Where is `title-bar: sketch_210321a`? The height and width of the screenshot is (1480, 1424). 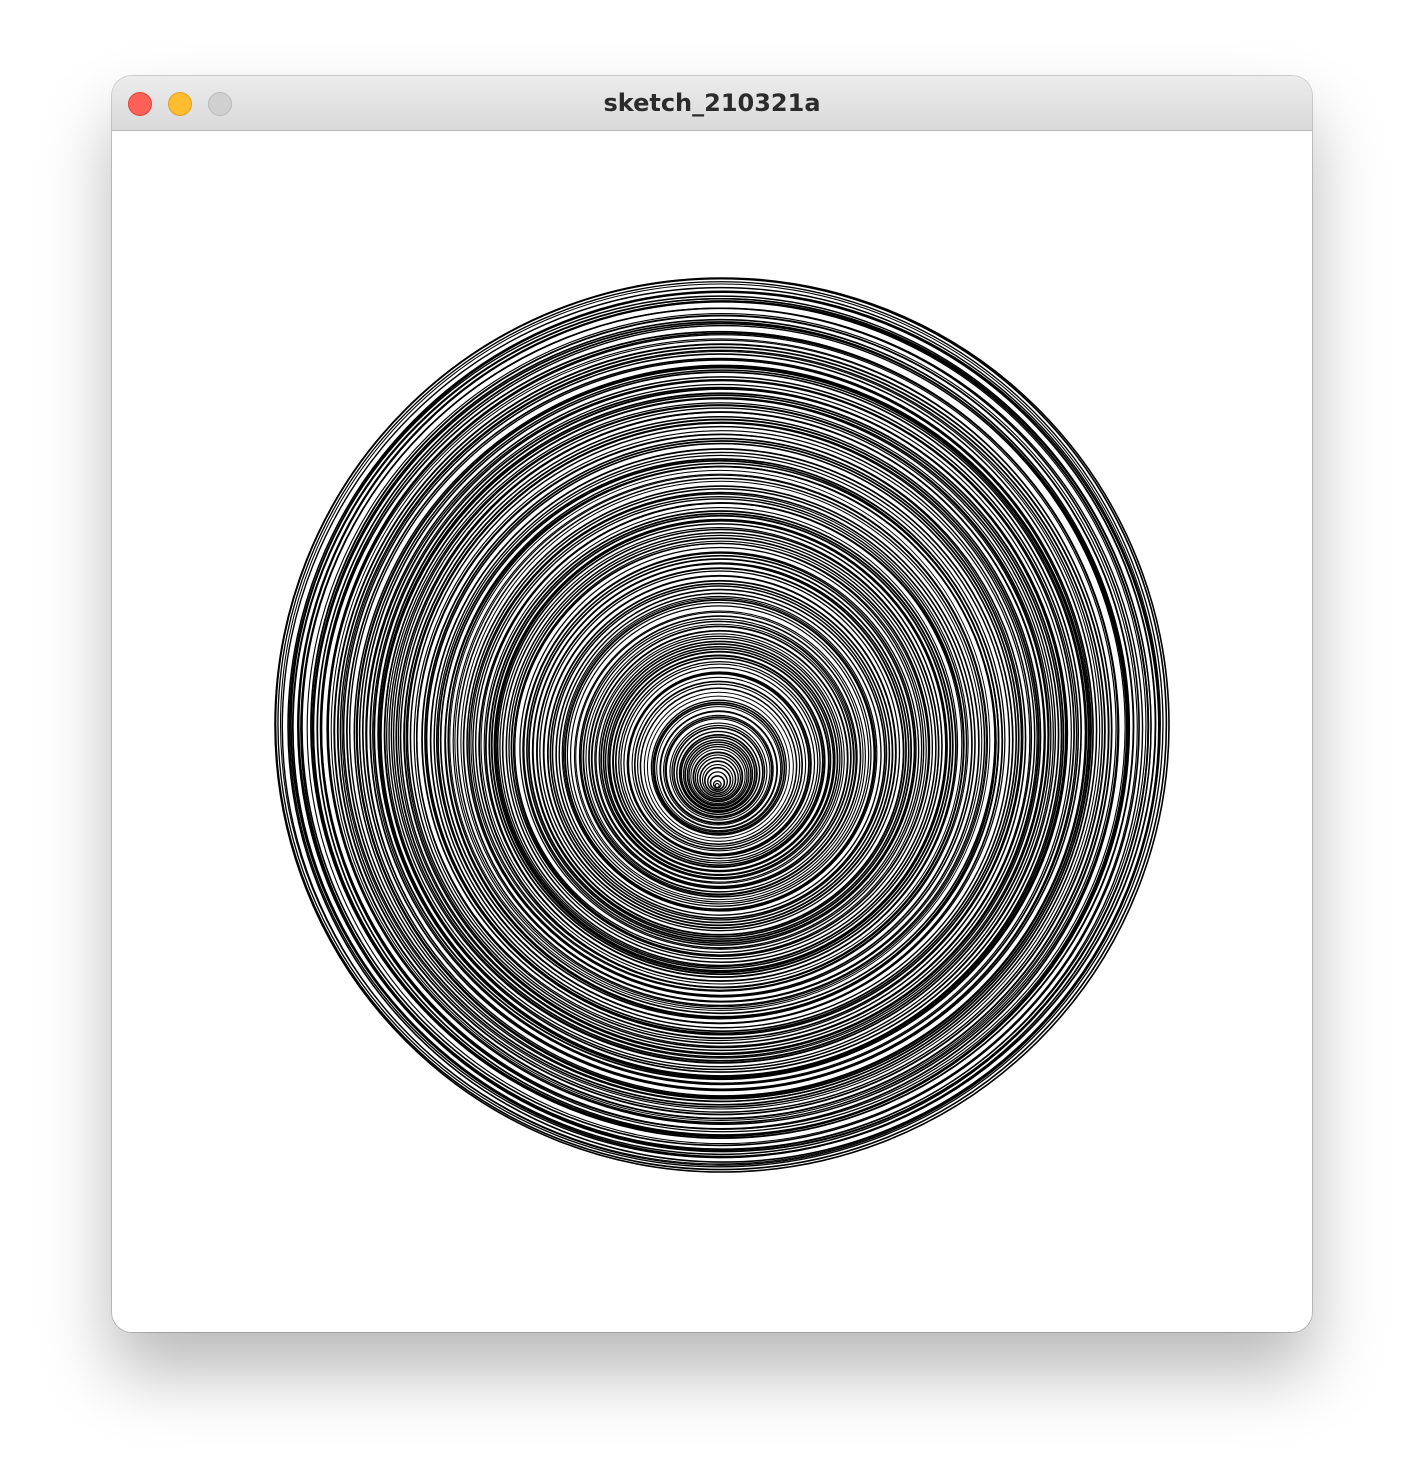 title-bar: sketch_210321a is located at coordinates (712, 103).